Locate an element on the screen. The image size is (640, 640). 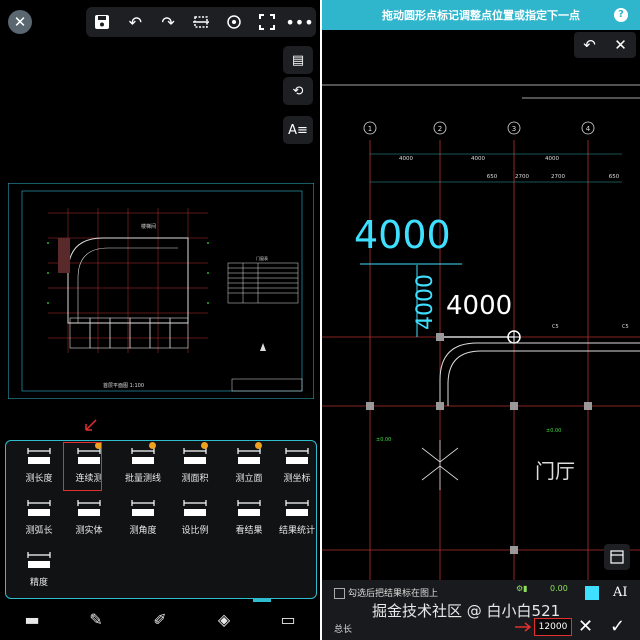
tool-area: 测面积 is located at coordinates (195, 467).